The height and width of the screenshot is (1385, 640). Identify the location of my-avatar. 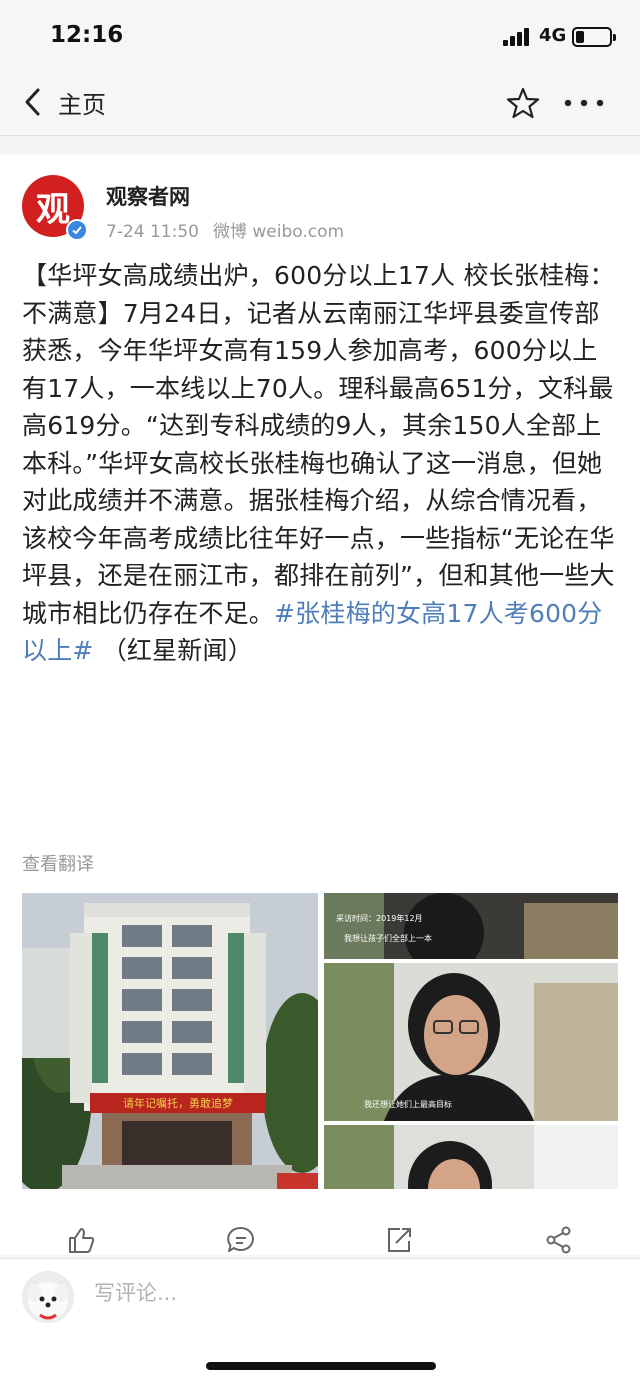
(48, 1297).